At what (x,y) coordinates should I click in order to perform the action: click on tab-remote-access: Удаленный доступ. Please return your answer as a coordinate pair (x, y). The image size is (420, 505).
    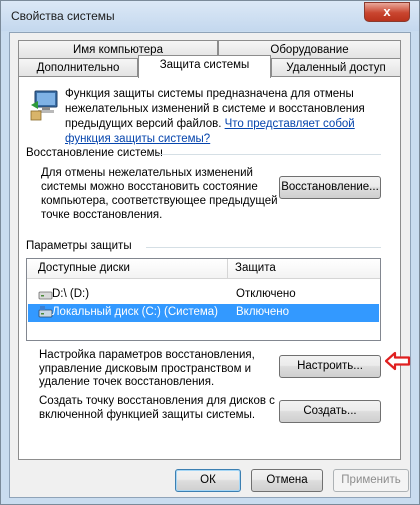
    Looking at the image, I should click on (336, 67).